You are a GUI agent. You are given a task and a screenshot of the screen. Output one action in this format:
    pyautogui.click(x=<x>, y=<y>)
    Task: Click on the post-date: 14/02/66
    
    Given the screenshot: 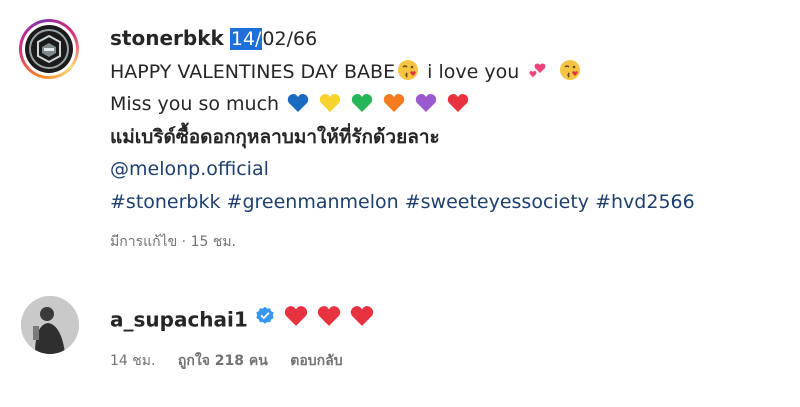 What is the action you would take?
    pyautogui.click(x=273, y=39)
    